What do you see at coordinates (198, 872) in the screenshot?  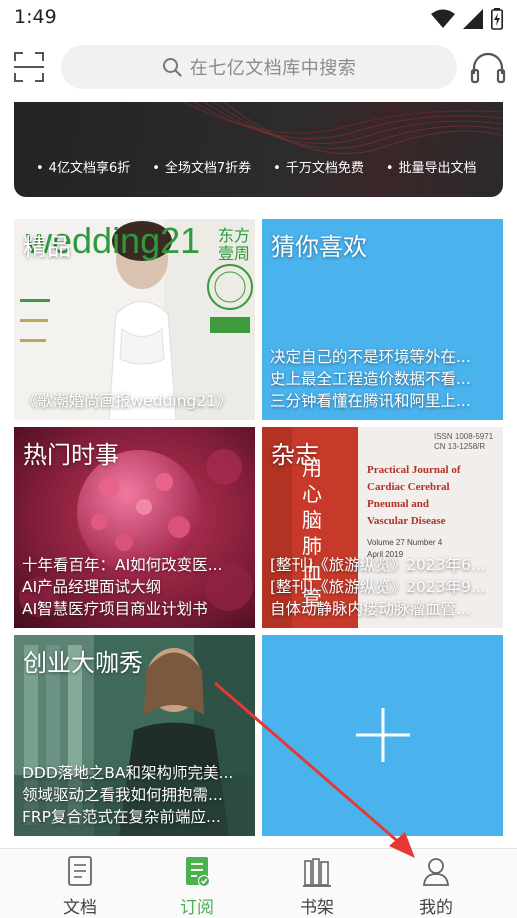 I see `subscribe-icon` at bounding box center [198, 872].